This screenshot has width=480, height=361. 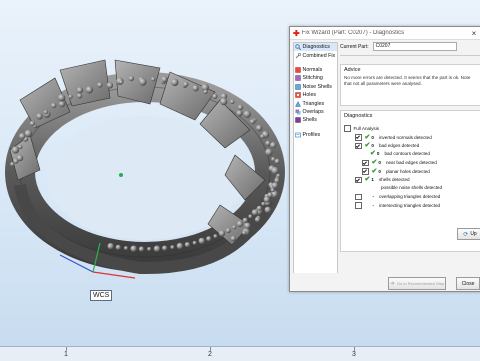 What do you see at coordinates (298, 47) in the screenshot?
I see `magnifier-icon` at bounding box center [298, 47].